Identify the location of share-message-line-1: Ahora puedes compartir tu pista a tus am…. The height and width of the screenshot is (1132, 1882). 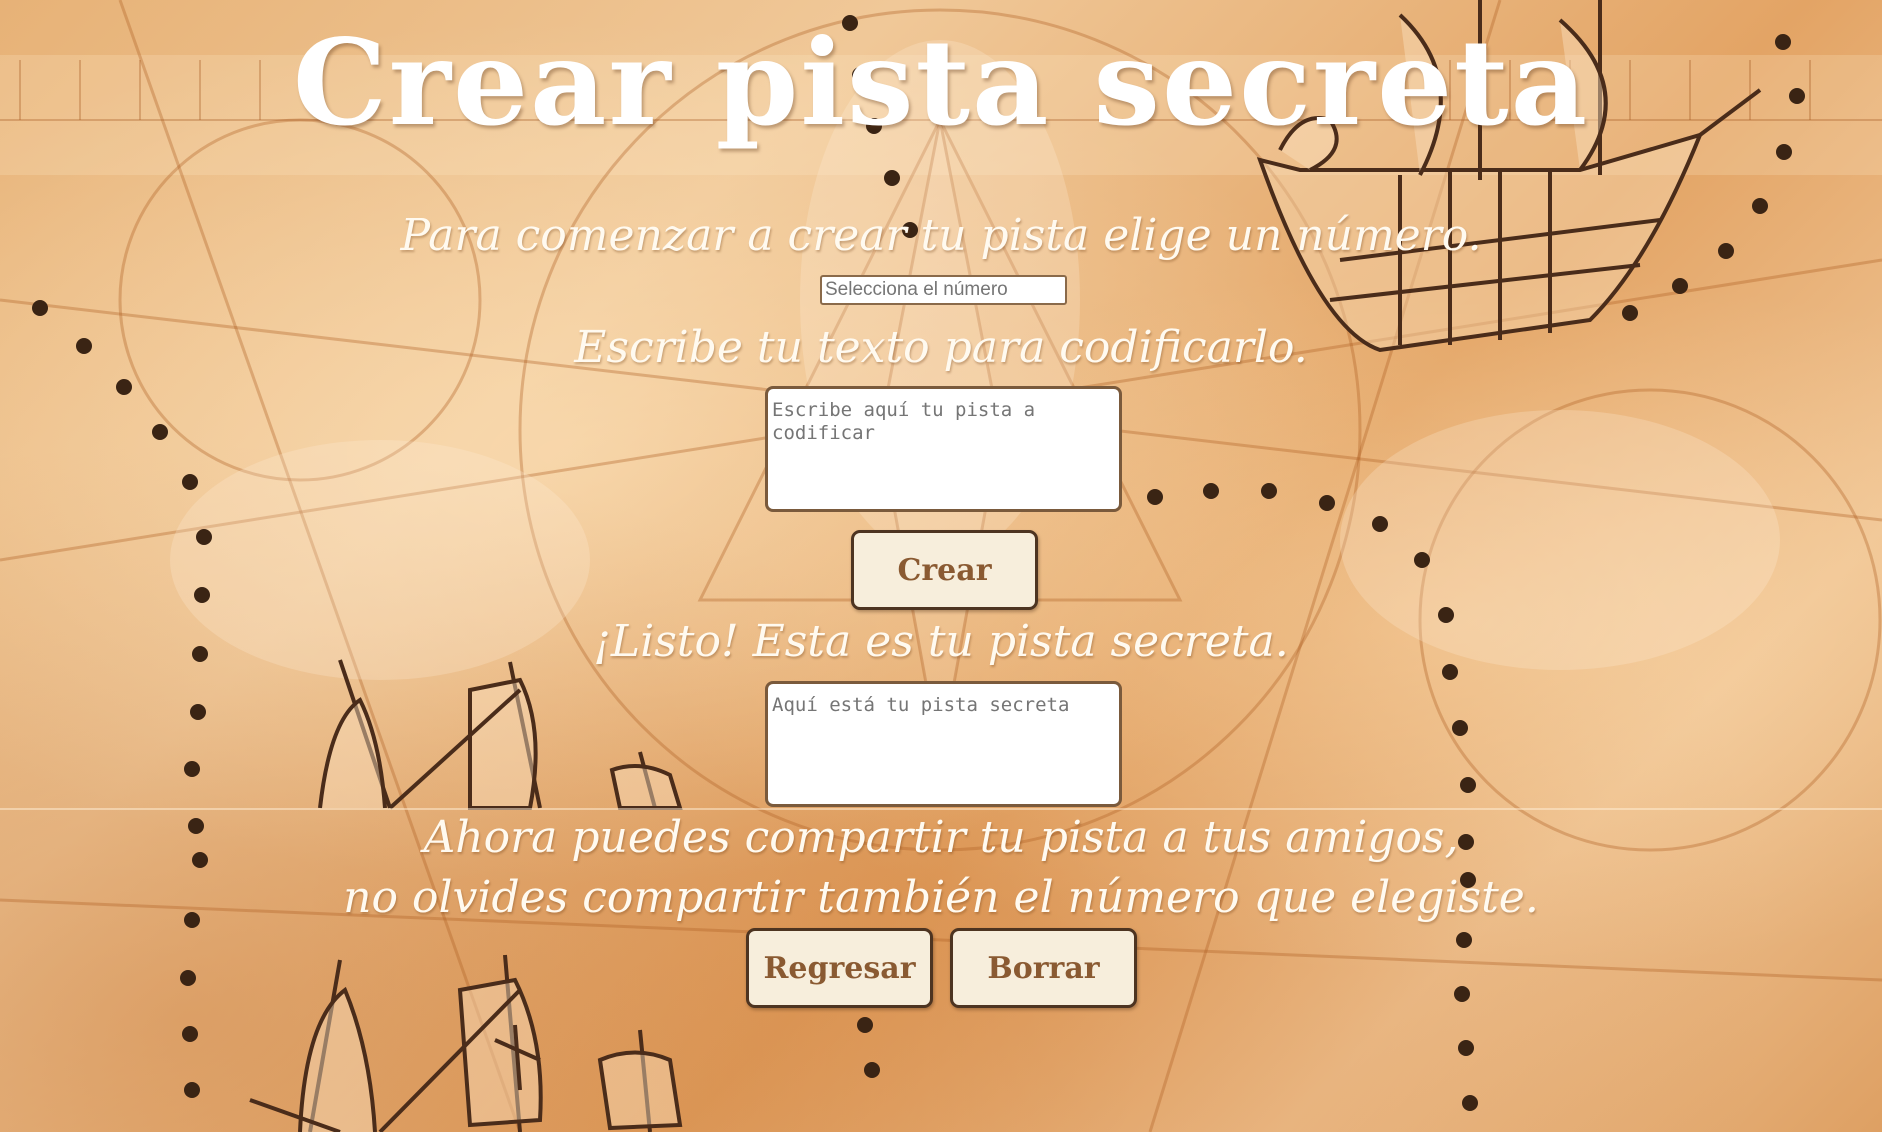
(941, 837).